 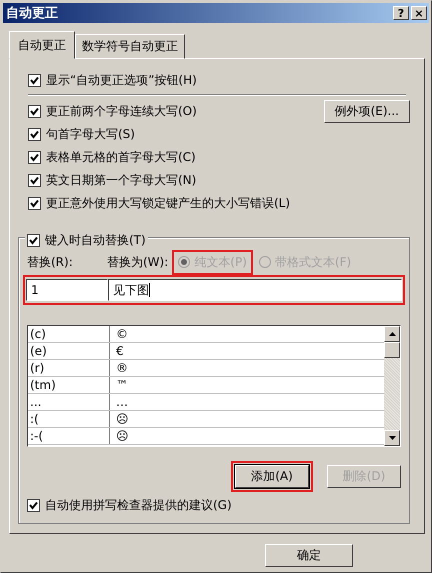 I want to click on scroll-down-icon, so click(x=392, y=438).